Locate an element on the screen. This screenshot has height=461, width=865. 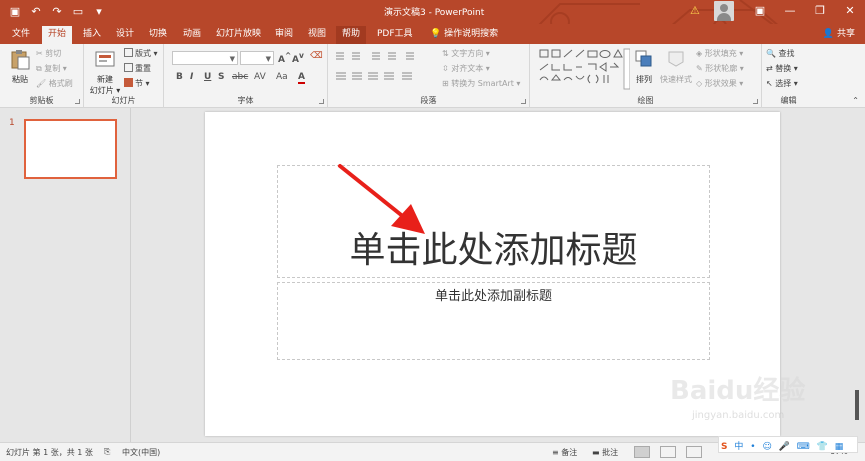
replace-button: ⇄ 替换 ▾ is located at coordinates (782, 68).